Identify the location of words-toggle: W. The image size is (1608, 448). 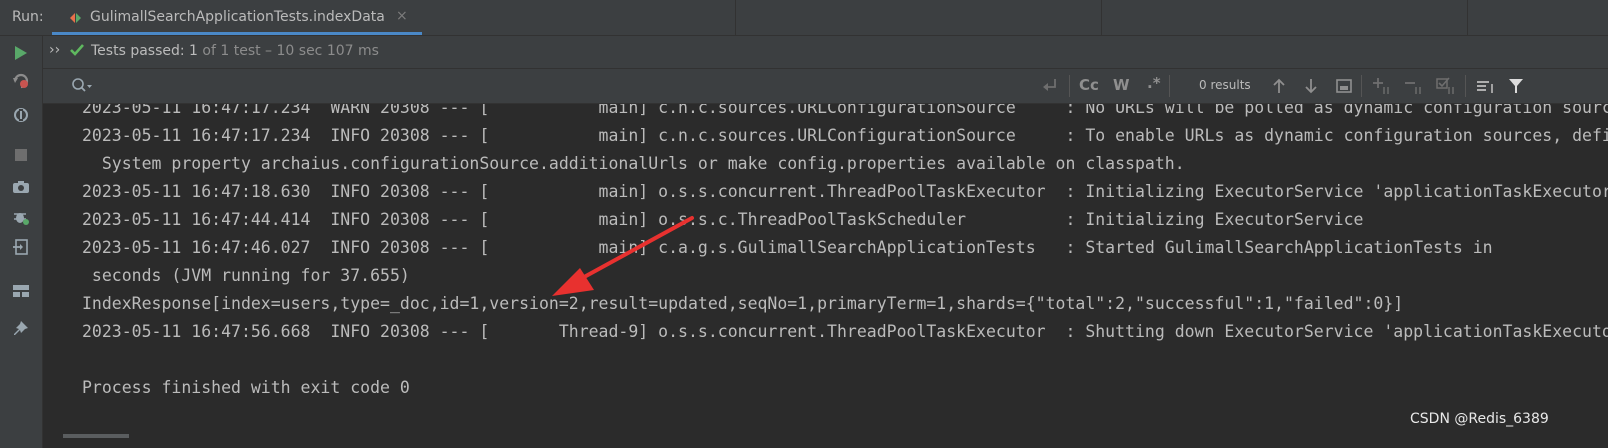
(1121, 87).